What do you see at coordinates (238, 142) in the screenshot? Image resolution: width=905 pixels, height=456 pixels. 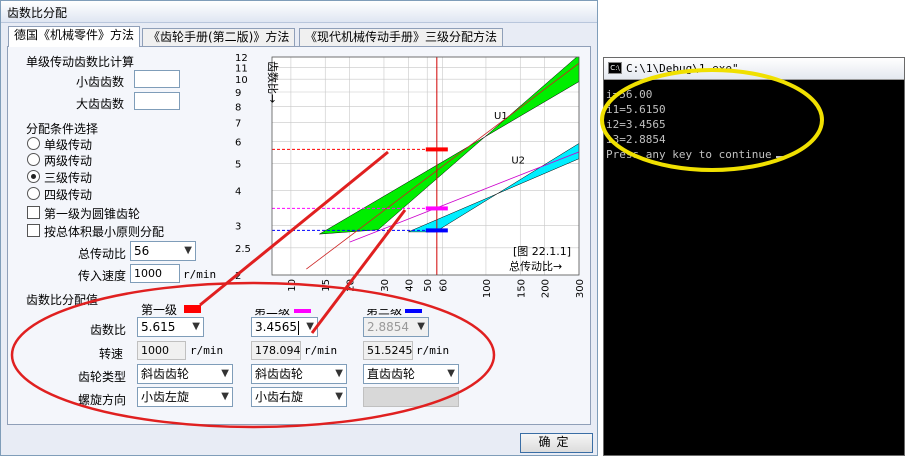 I see `y-tick-label: 6` at bounding box center [238, 142].